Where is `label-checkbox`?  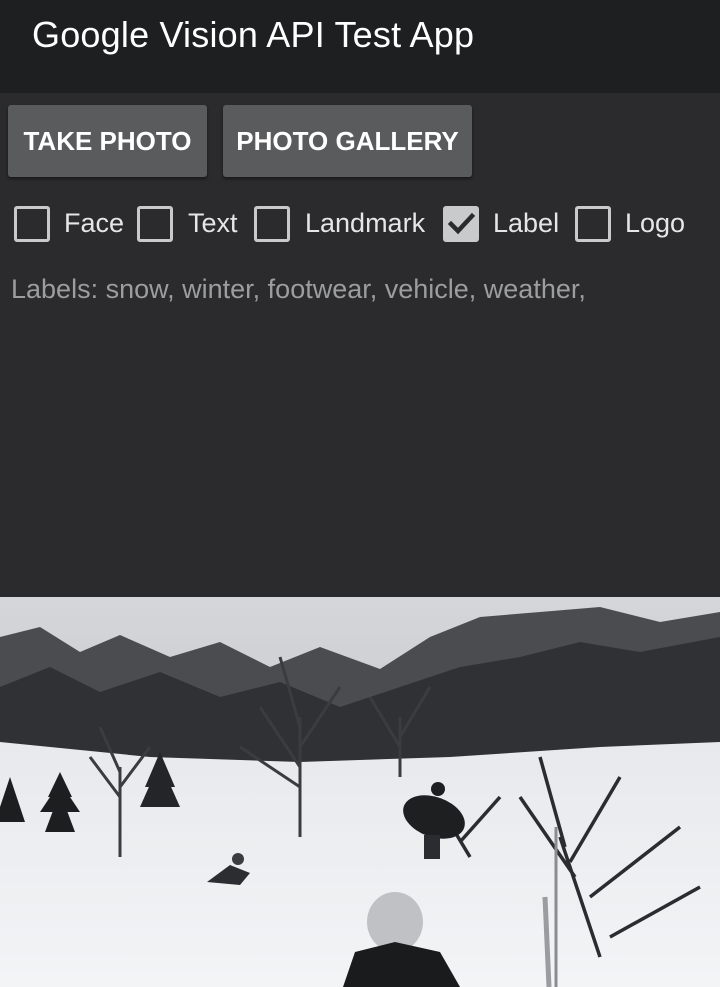
label-checkbox is located at coordinates (461, 224).